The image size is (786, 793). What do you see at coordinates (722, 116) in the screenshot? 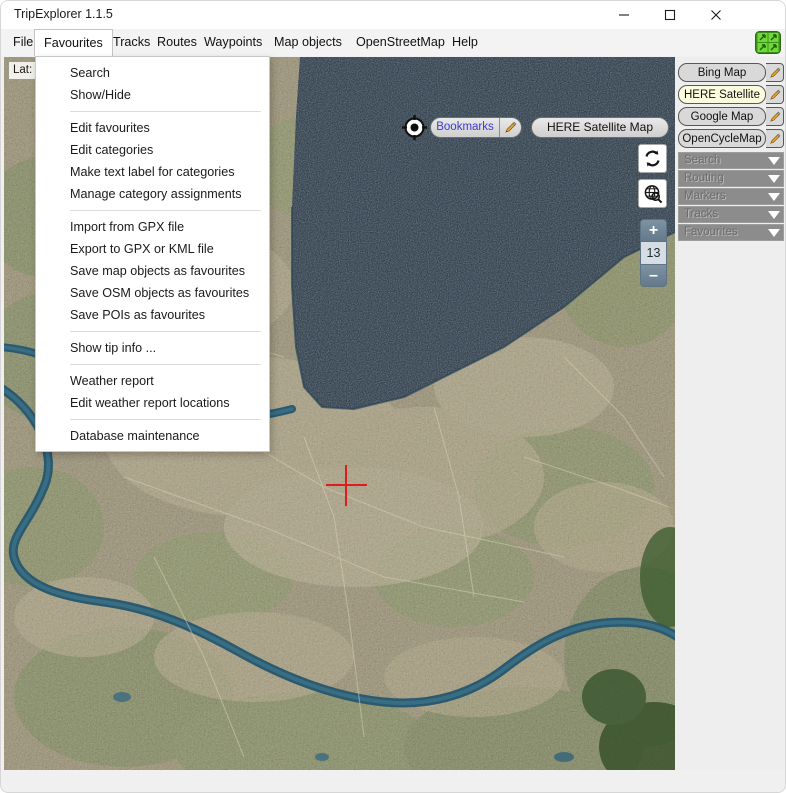
I see `layer-button-google-map: Google Map` at bounding box center [722, 116].